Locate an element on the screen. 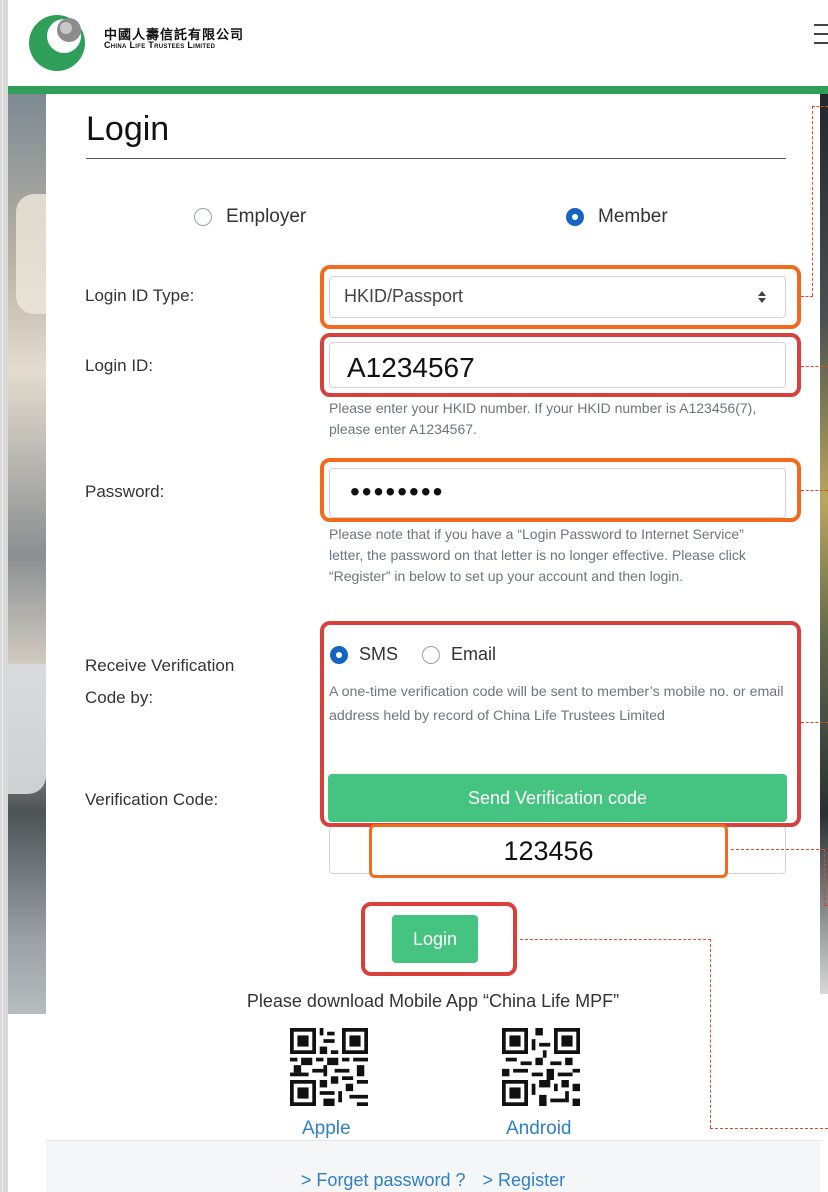 The height and width of the screenshot is (1192, 828). password-label: Password: is located at coordinates (125, 491).